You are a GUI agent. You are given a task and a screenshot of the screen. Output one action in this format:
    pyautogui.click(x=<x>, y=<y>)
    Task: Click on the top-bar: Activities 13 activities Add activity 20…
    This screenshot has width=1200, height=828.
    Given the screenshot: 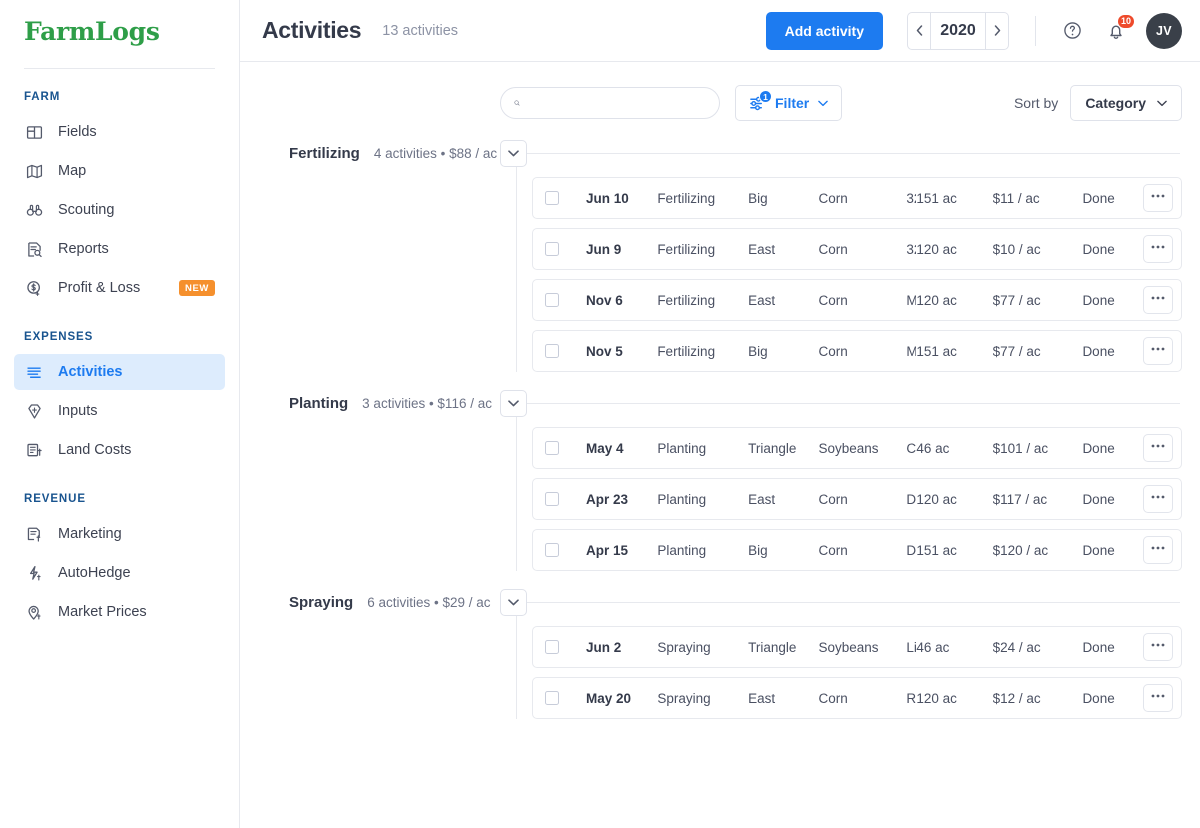 What is the action you would take?
    pyautogui.click(x=720, y=31)
    